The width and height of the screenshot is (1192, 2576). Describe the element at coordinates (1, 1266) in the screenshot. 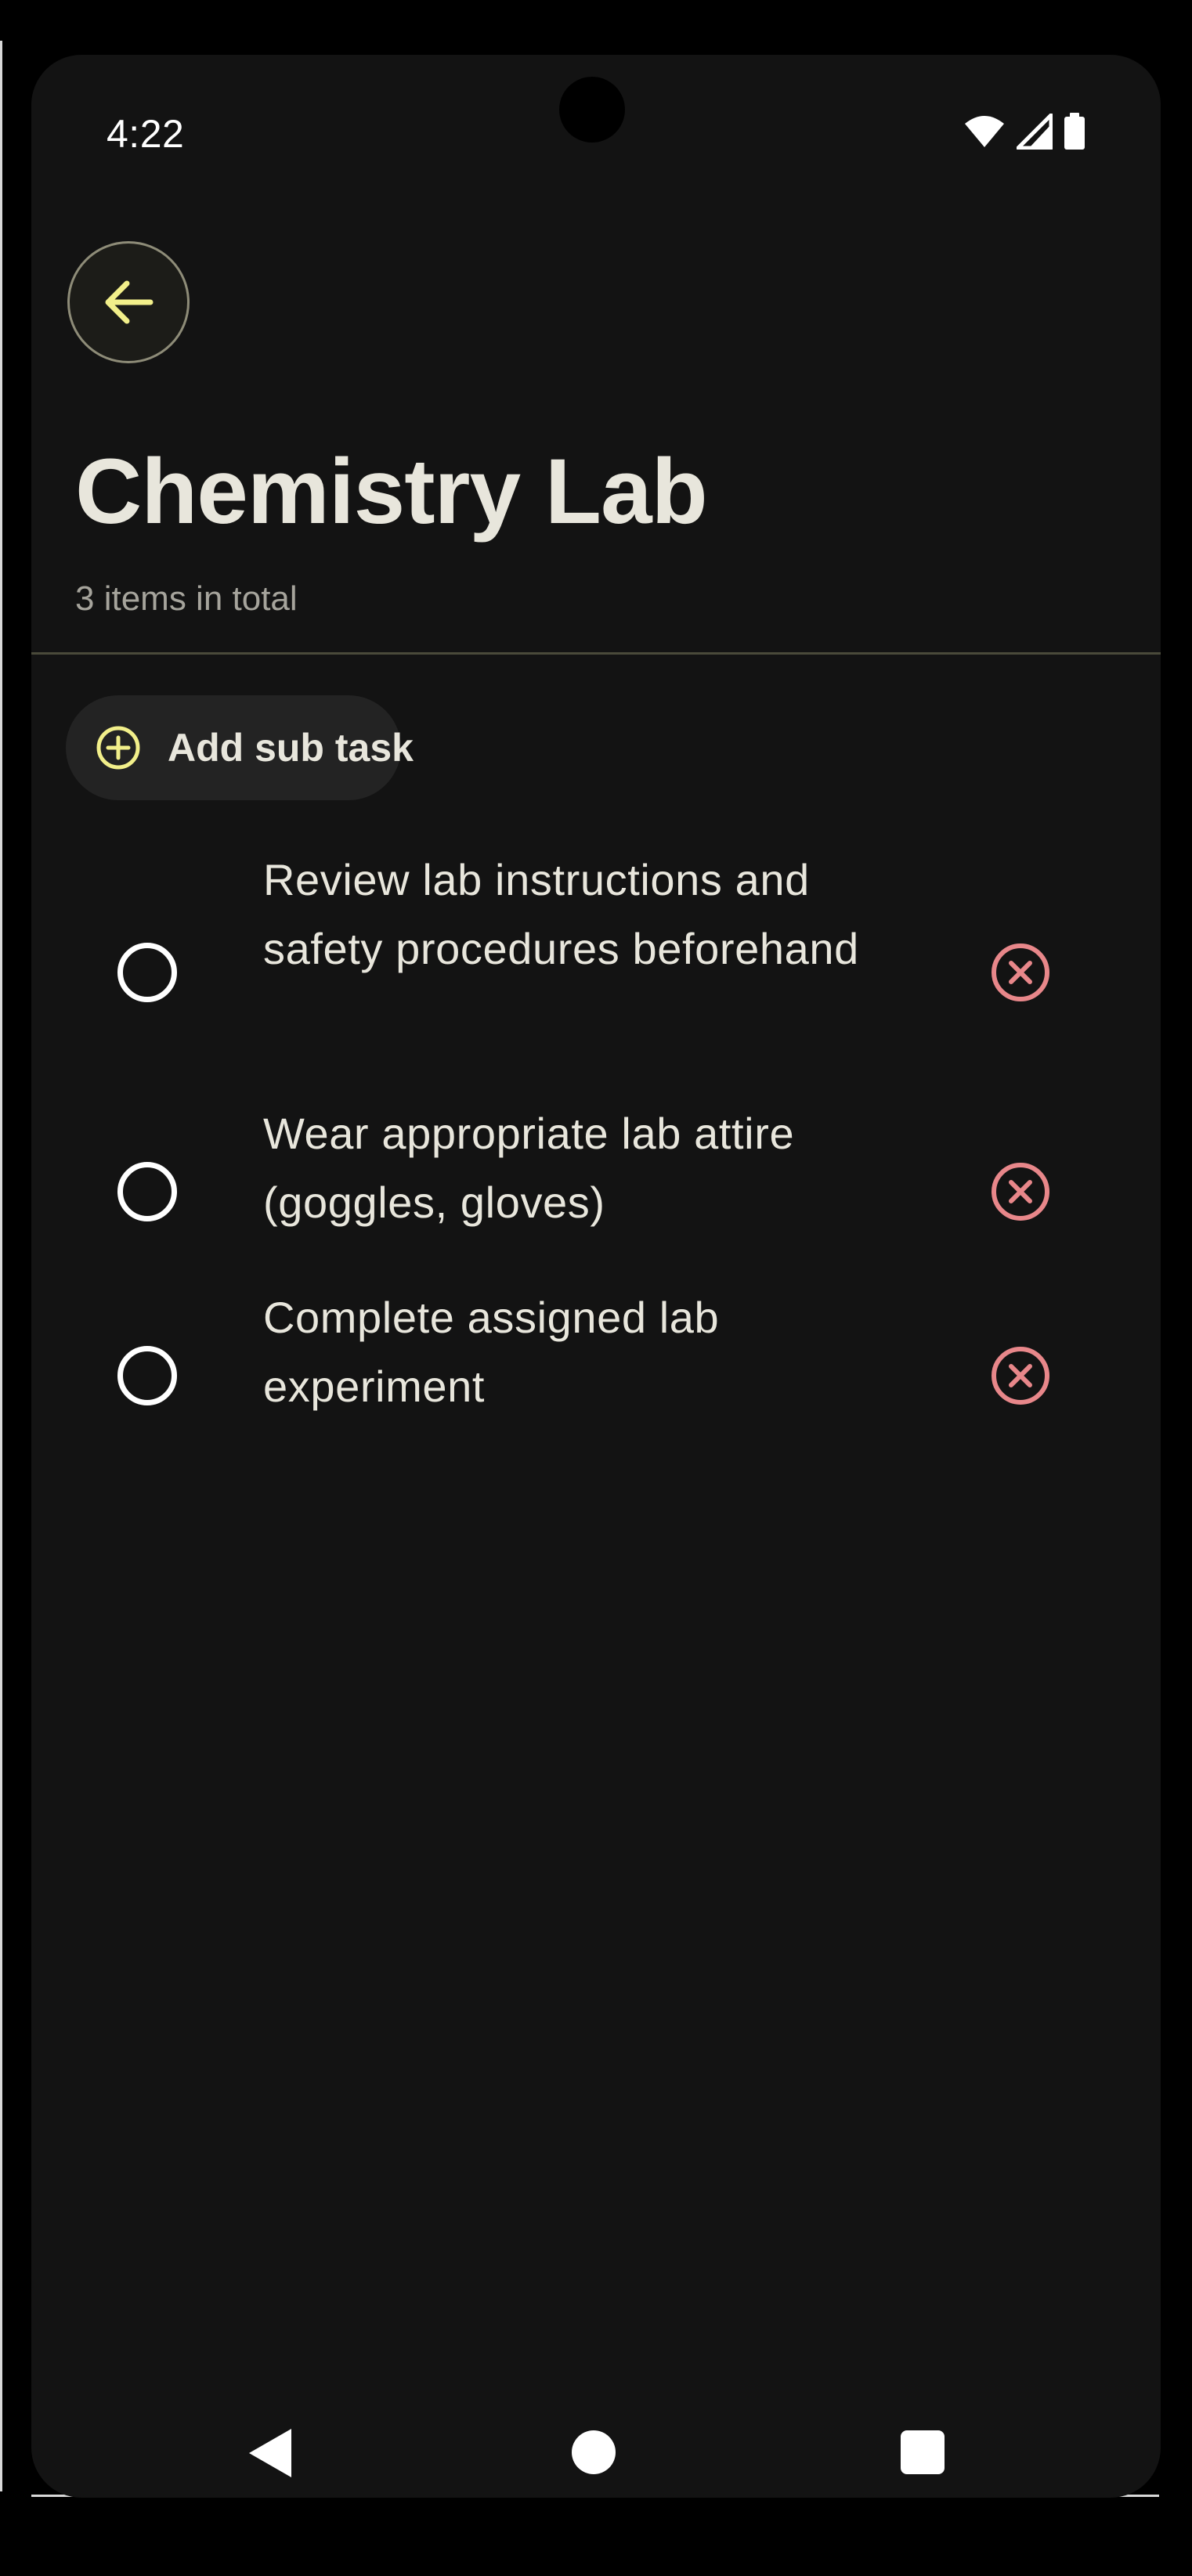

I see `device-edge-left` at that location.